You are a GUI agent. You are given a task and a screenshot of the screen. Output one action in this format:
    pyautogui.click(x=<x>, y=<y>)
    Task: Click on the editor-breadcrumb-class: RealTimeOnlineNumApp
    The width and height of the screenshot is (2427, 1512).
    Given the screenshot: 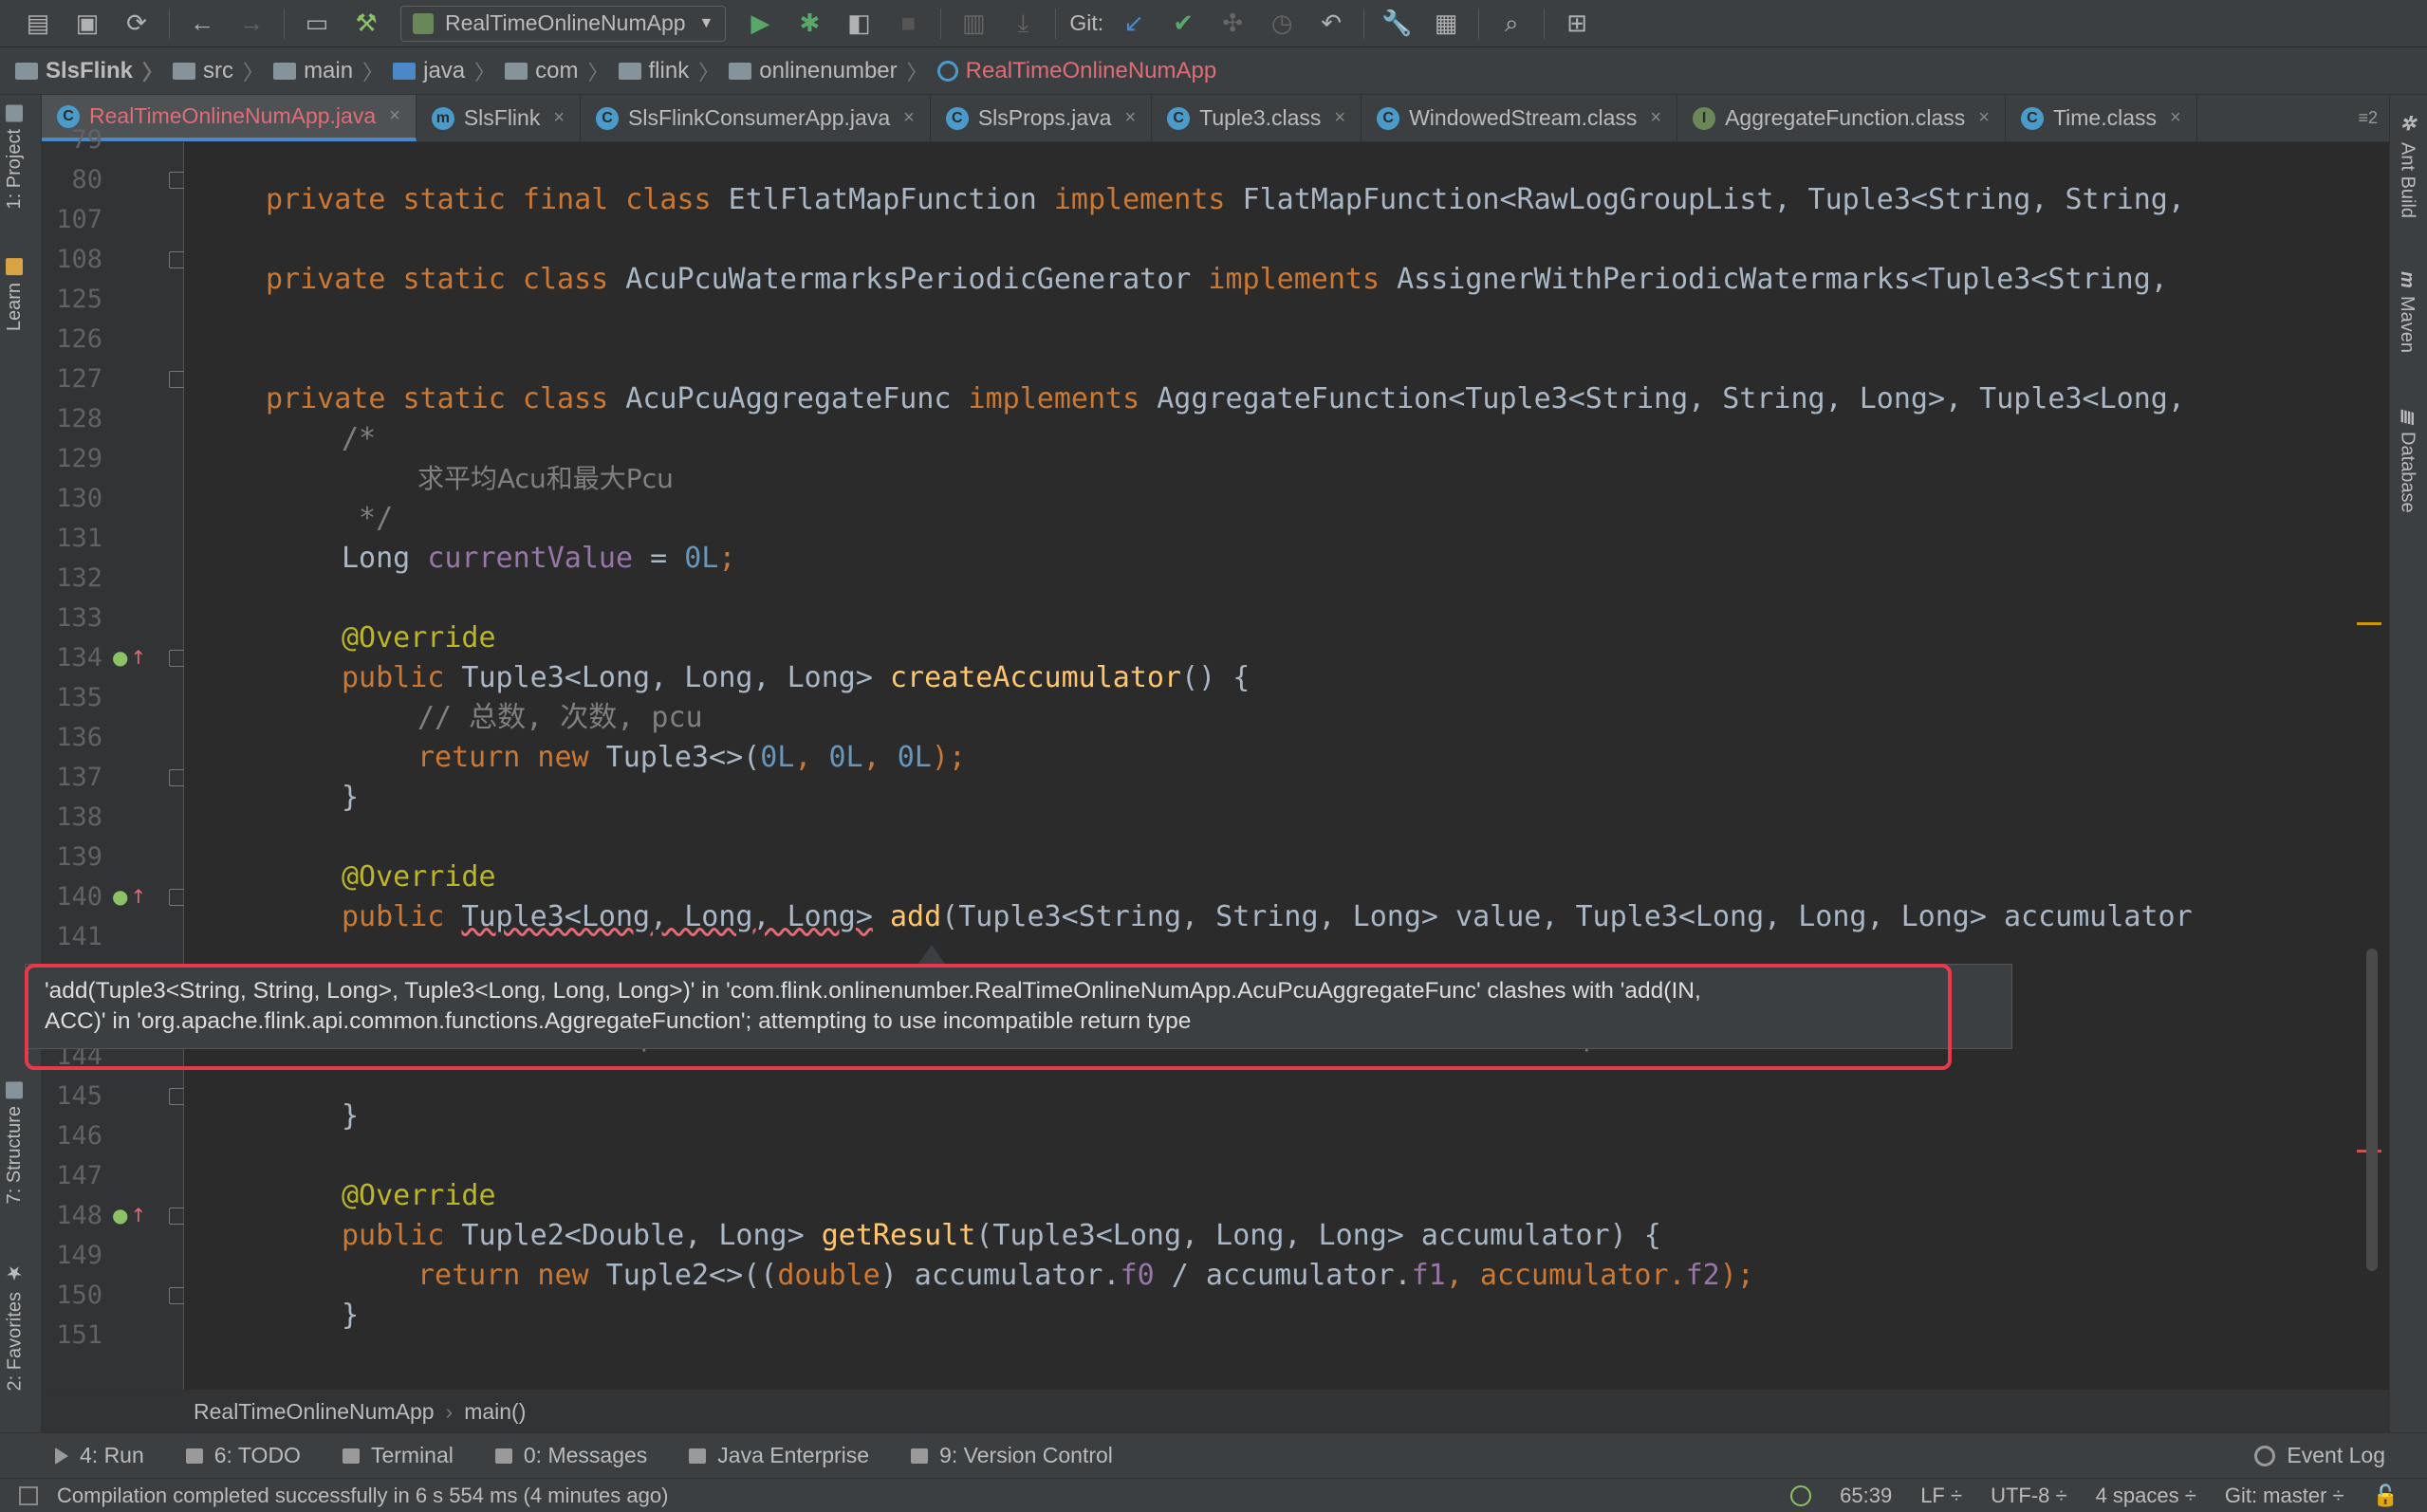 What is the action you would take?
    pyautogui.click(x=314, y=1412)
    